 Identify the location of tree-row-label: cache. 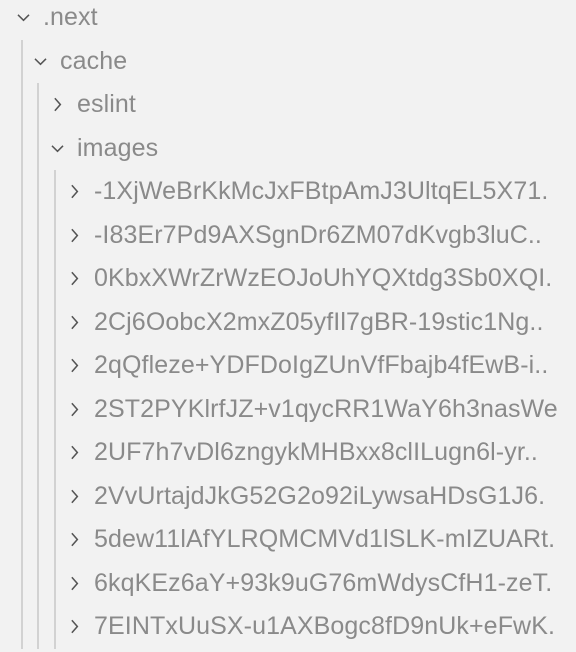
(94, 60).